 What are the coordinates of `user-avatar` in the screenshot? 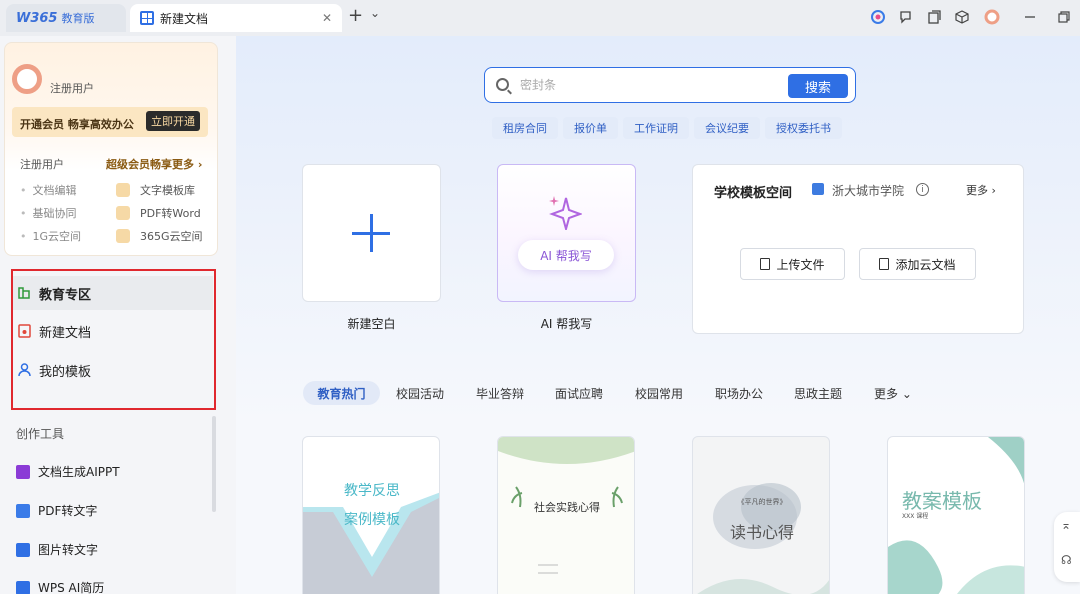 It's located at (27, 79).